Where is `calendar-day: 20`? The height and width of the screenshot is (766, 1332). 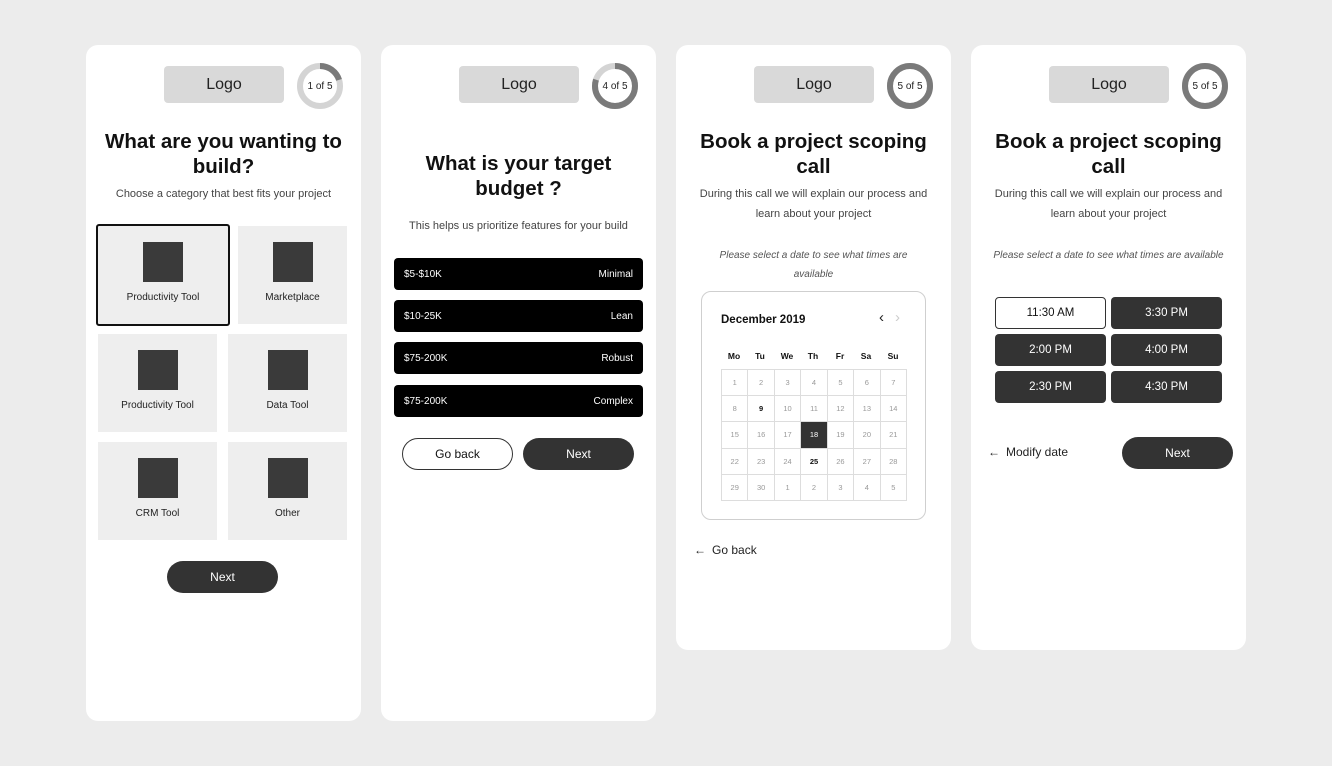
calendar-day: 20 is located at coordinates (867, 435).